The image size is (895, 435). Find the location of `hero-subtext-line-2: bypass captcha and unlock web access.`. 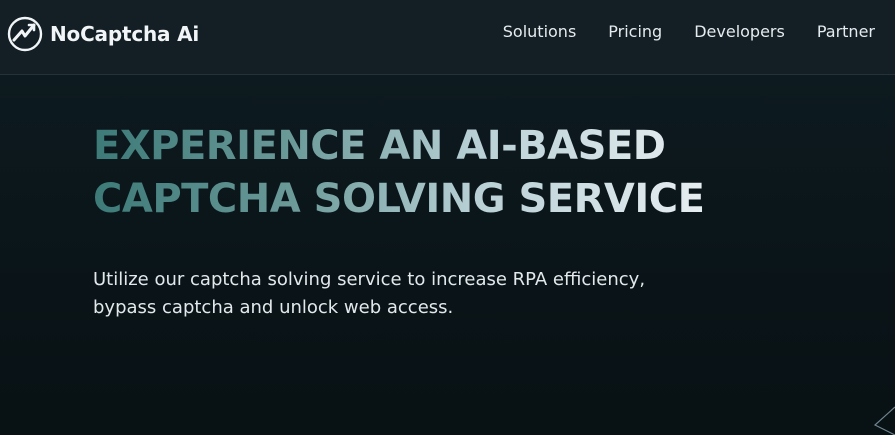

hero-subtext-line-2: bypass captcha and unlock web access. is located at coordinates (273, 307).